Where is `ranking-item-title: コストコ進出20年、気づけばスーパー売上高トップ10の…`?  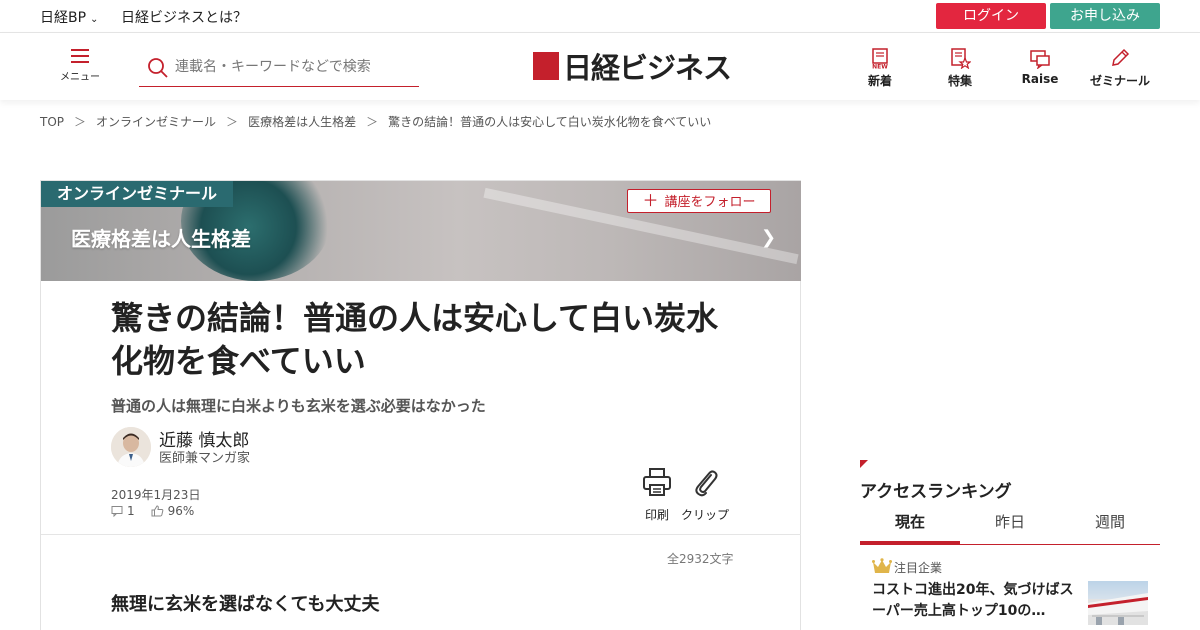
ranking-item-title: コストコ進出20年、気づけばスーパー売上高トップ10の… is located at coordinates (974, 601).